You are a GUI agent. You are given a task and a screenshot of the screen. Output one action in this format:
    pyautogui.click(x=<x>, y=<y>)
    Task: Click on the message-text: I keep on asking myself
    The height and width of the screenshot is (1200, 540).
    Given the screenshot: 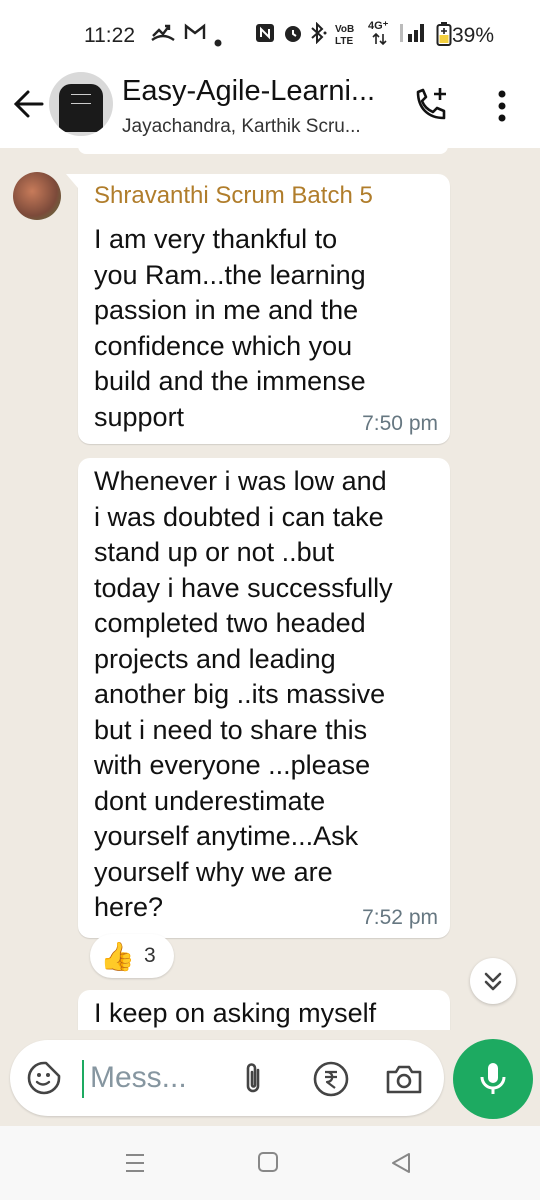 What is the action you would take?
    pyautogui.click(x=235, y=1013)
    